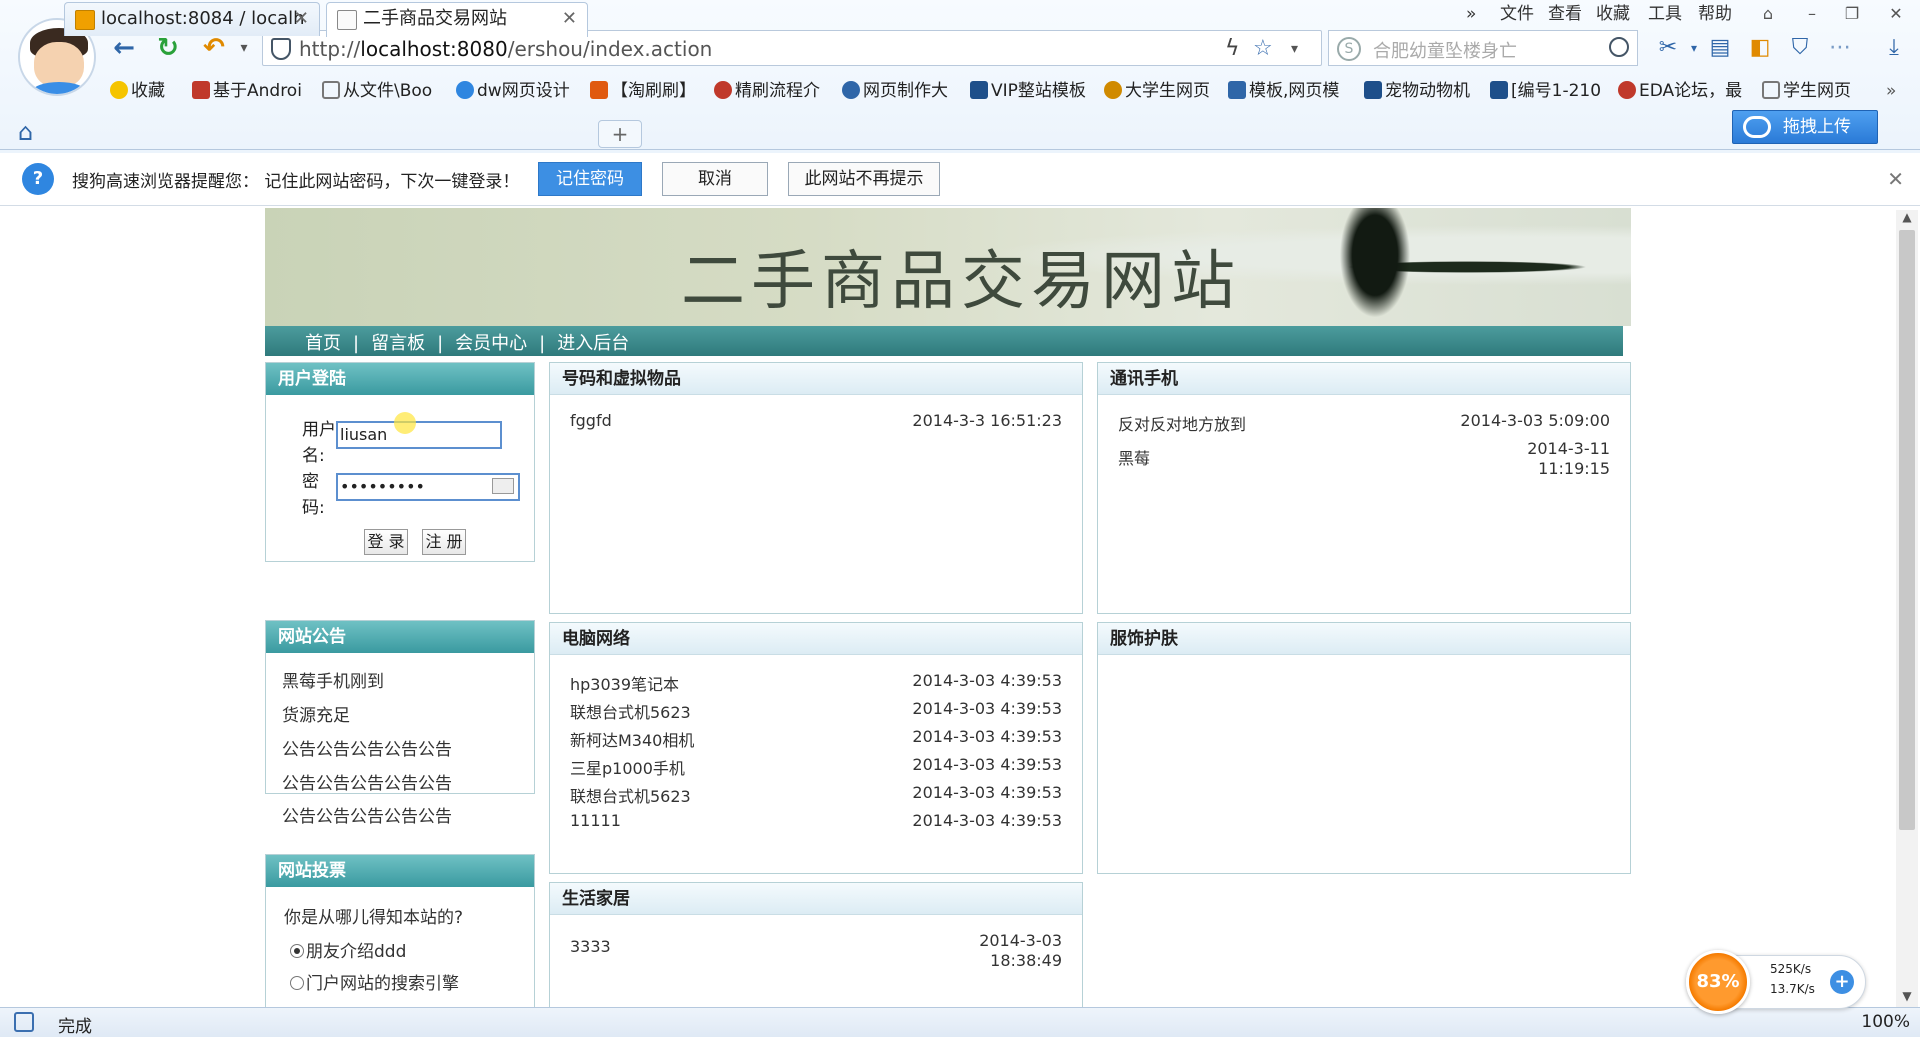 The width and height of the screenshot is (1920, 1037). I want to click on list-item: 11111 2014-3-03 4:39:53, so click(816, 823).